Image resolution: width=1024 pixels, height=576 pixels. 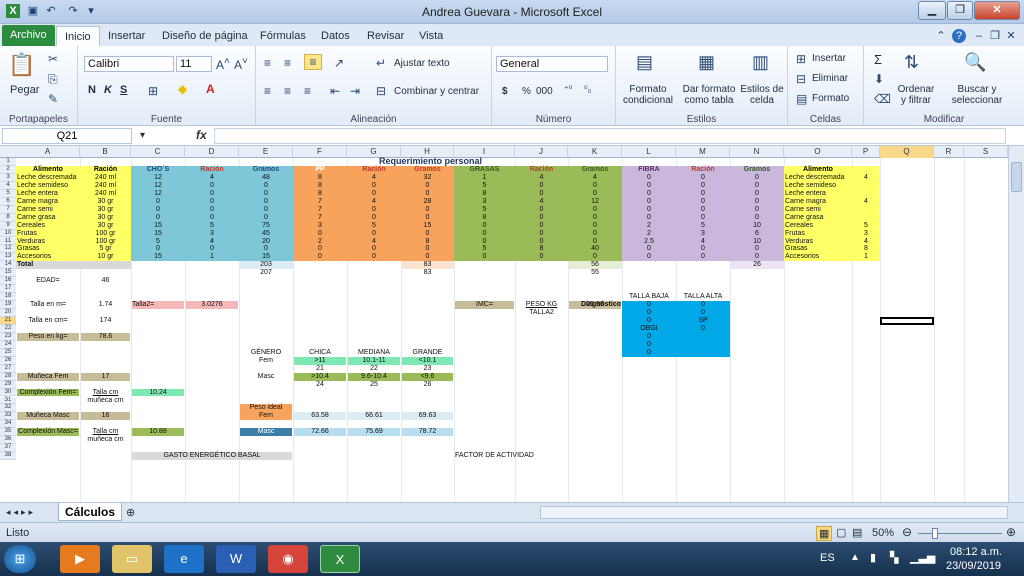 What do you see at coordinates (48, 177) in the screenshot?
I see `data-cell: Leche descremada` at bounding box center [48, 177].